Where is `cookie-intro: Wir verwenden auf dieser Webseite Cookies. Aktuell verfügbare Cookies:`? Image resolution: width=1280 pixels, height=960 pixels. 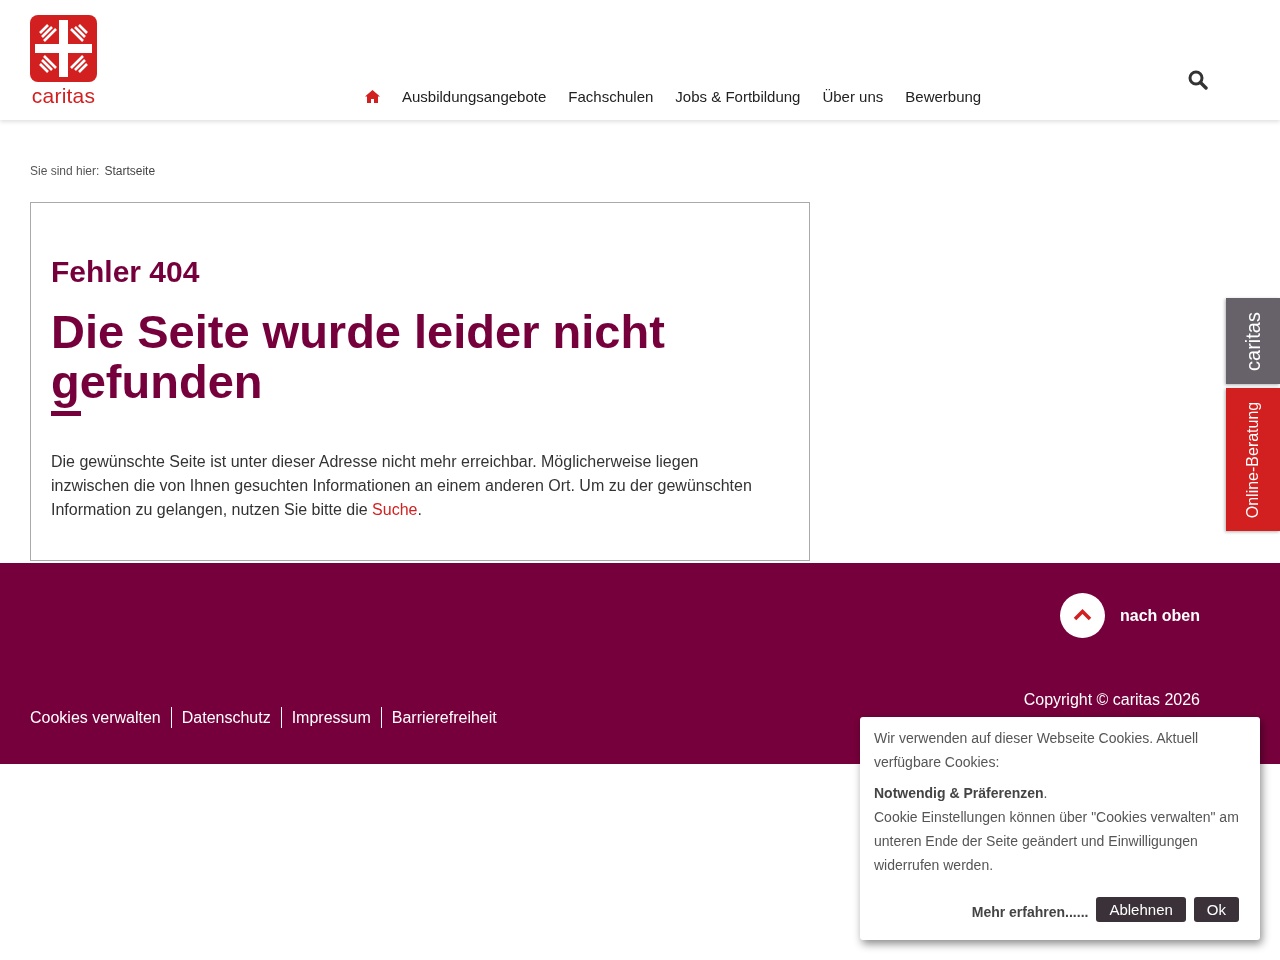
cookie-intro: Wir verwenden auf dieser Webseite Cookies. Aktuell verfügbare Cookies: is located at coordinates (1037, 750).